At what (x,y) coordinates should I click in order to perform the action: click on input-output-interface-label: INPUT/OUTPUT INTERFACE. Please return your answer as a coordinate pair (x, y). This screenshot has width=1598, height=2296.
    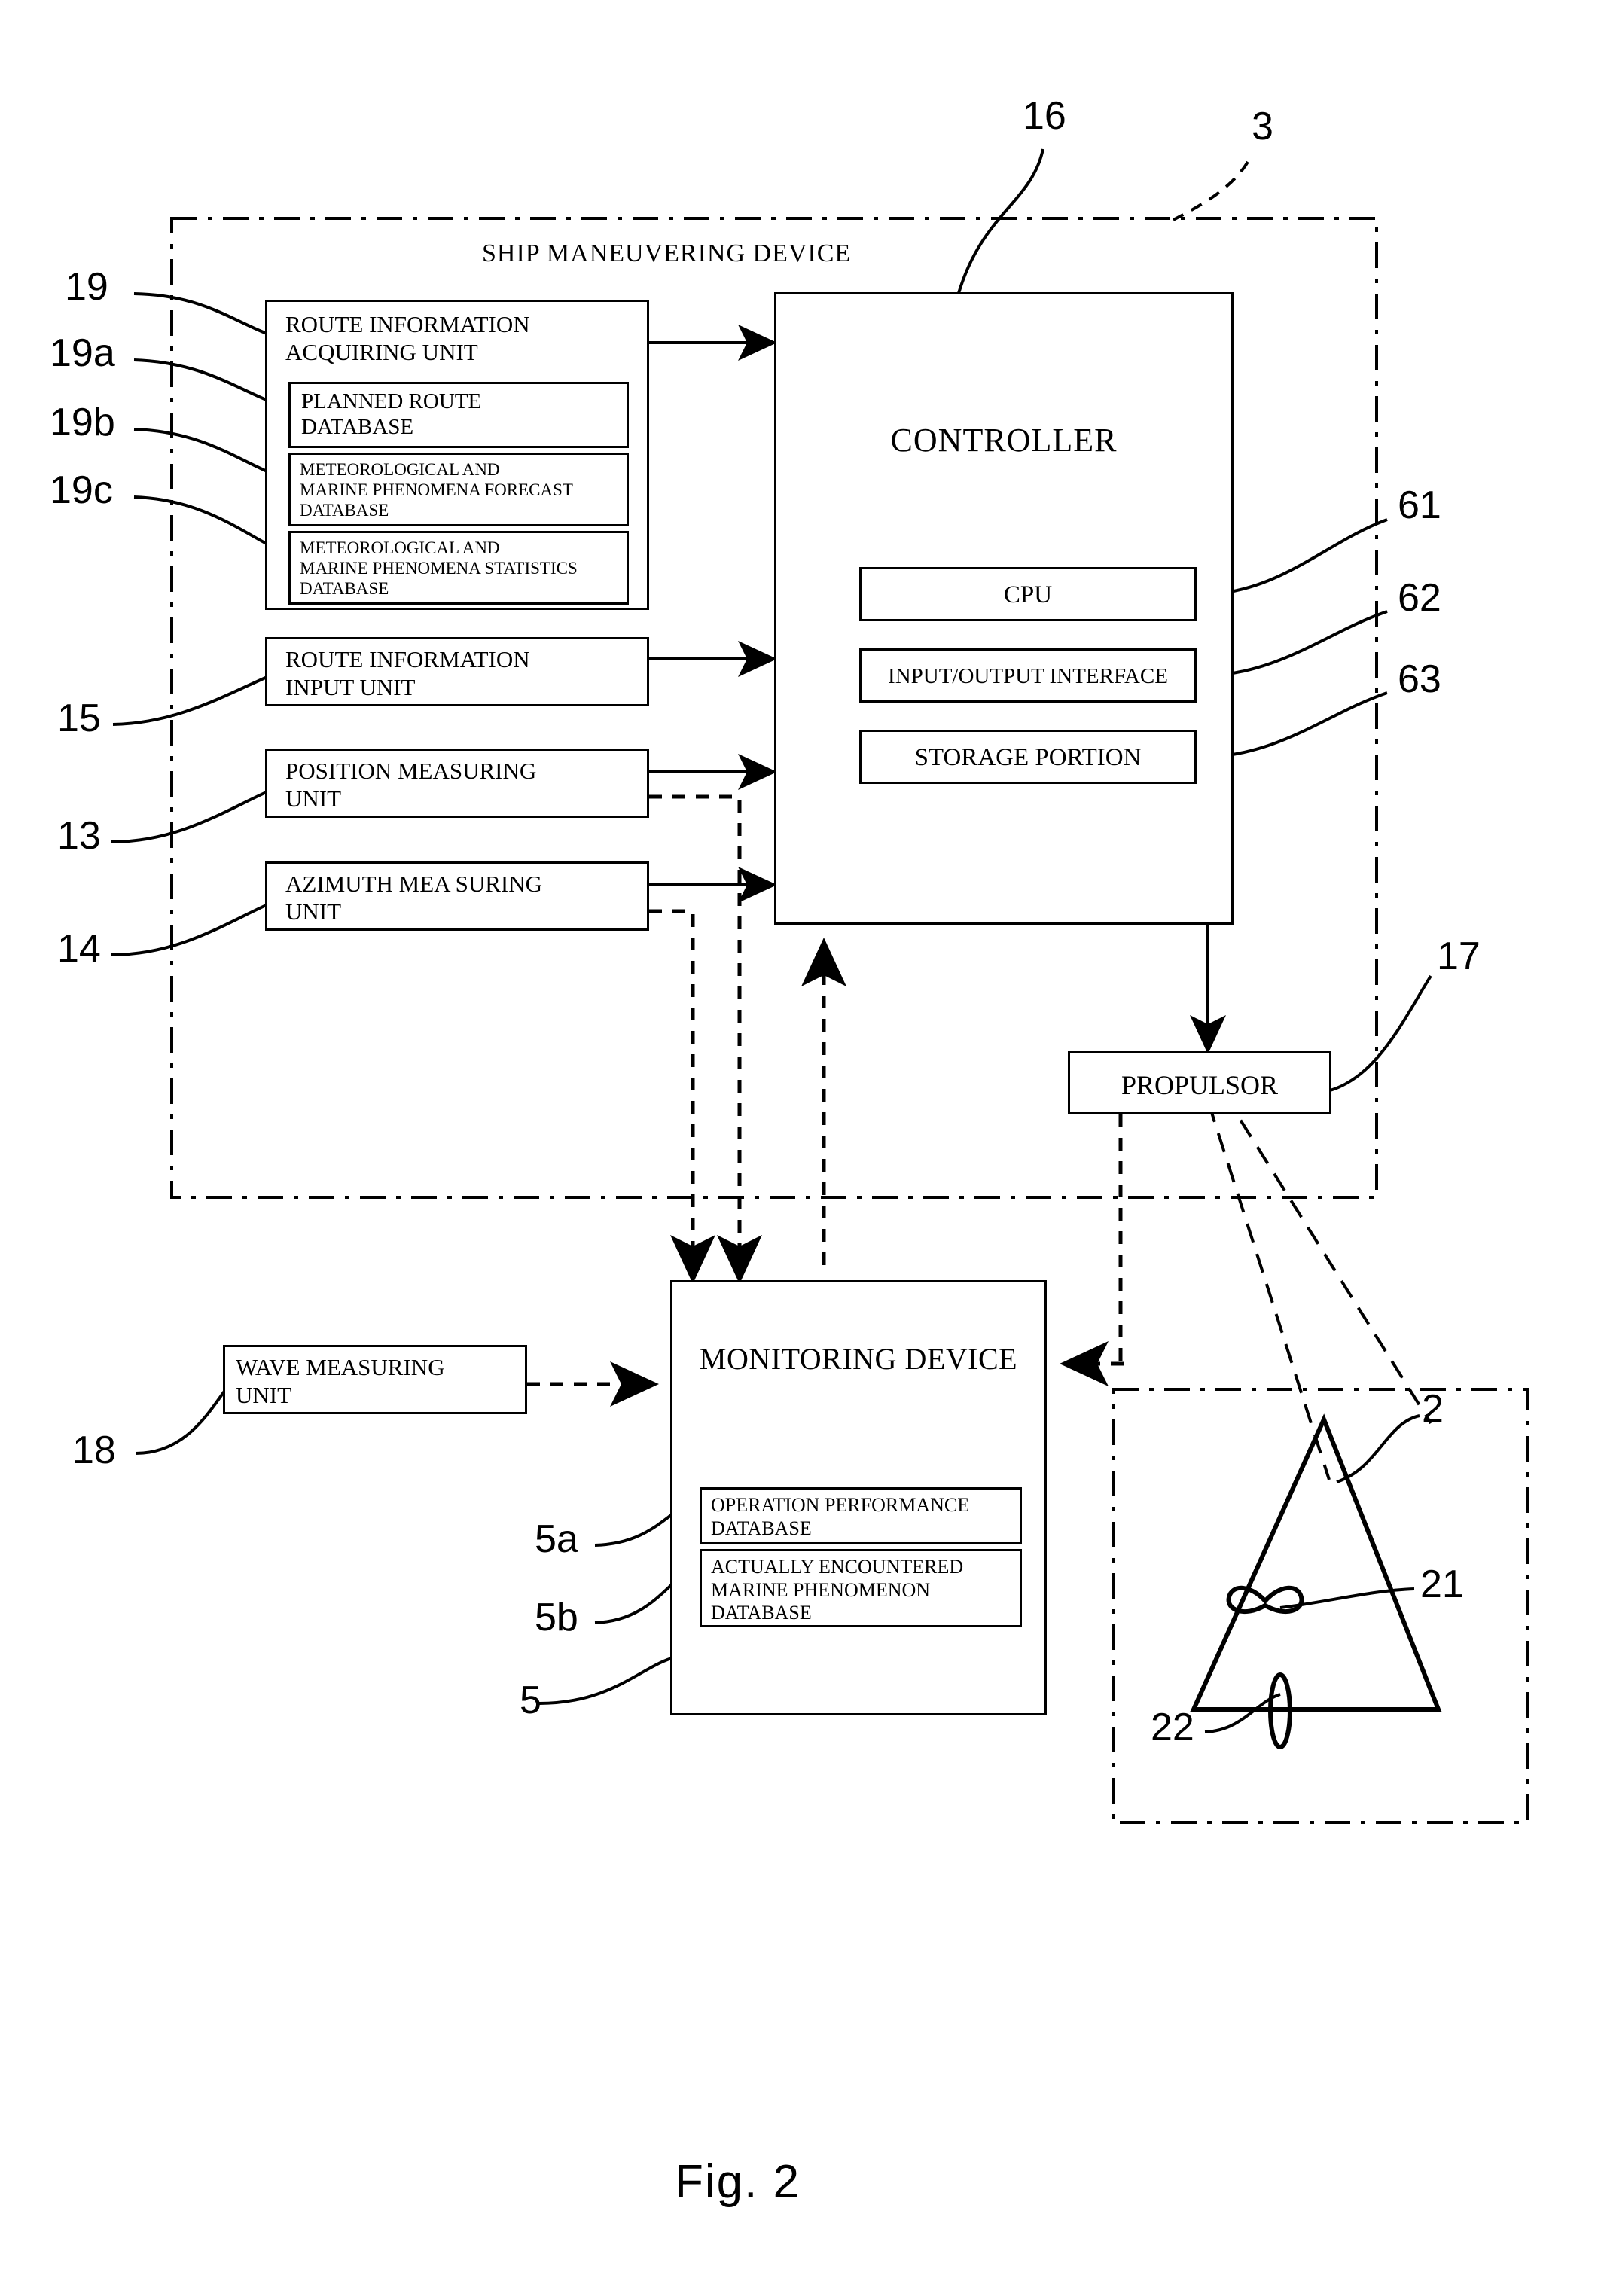
    Looking at the image, I should click on (1028, 676).